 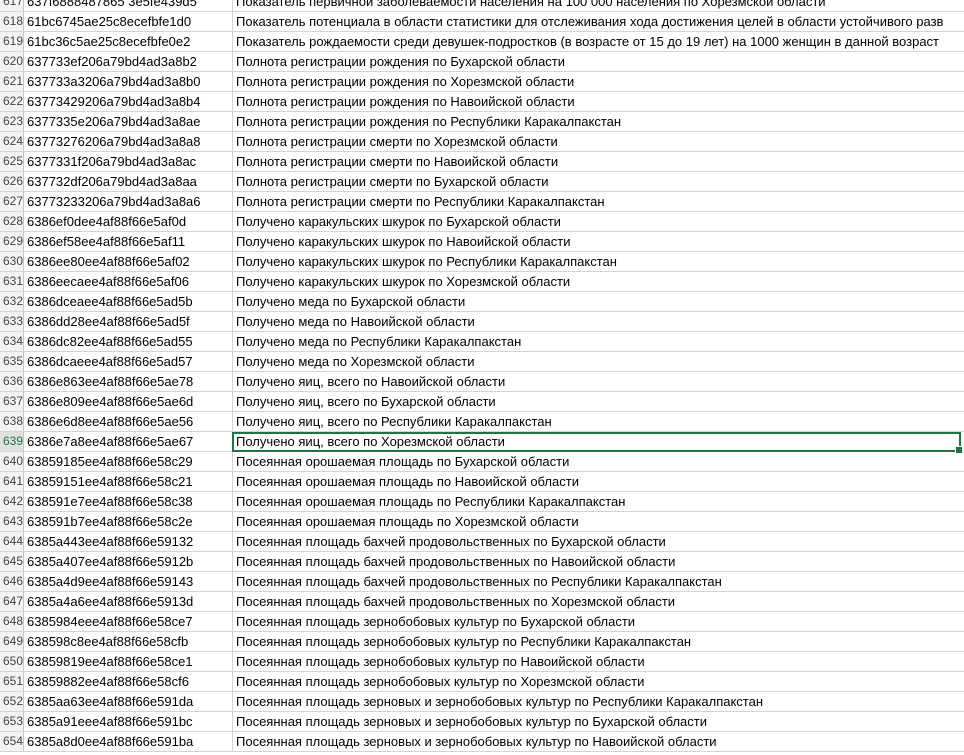 What do you see at coordinates (128, 341) in the screenshot?
I see `cell-id: 6386dc82ee4af88f66e5ad55` at bounding box center [128, 341].